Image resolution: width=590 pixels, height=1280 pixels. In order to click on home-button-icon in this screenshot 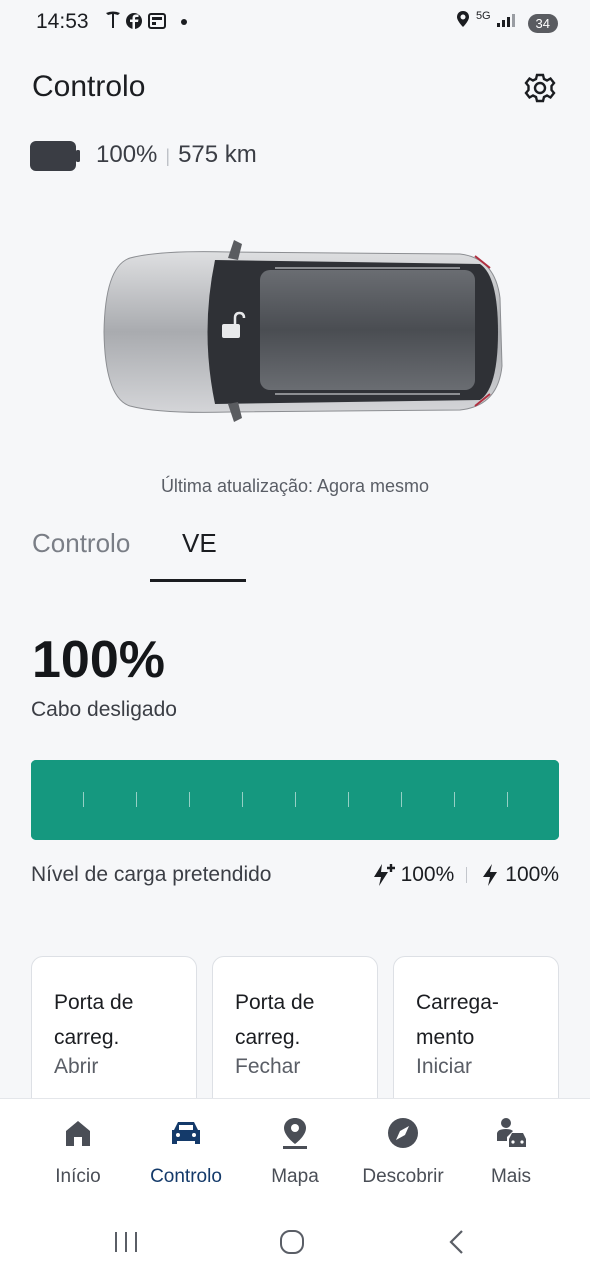, I will do `click(292, 1242)`.